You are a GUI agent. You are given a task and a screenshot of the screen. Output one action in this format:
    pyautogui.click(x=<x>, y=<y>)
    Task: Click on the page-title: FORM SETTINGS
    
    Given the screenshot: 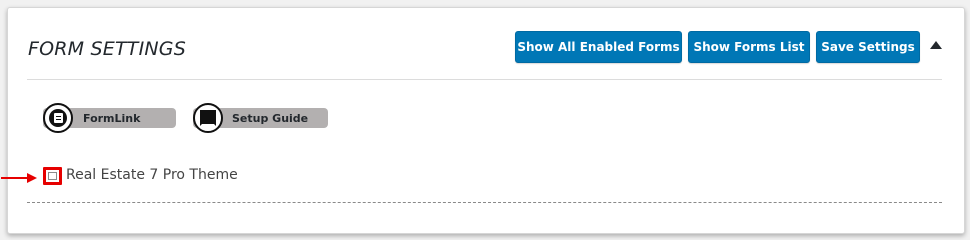 What is the action you would take?
    pyautogui.click(x=107, y=49)
    